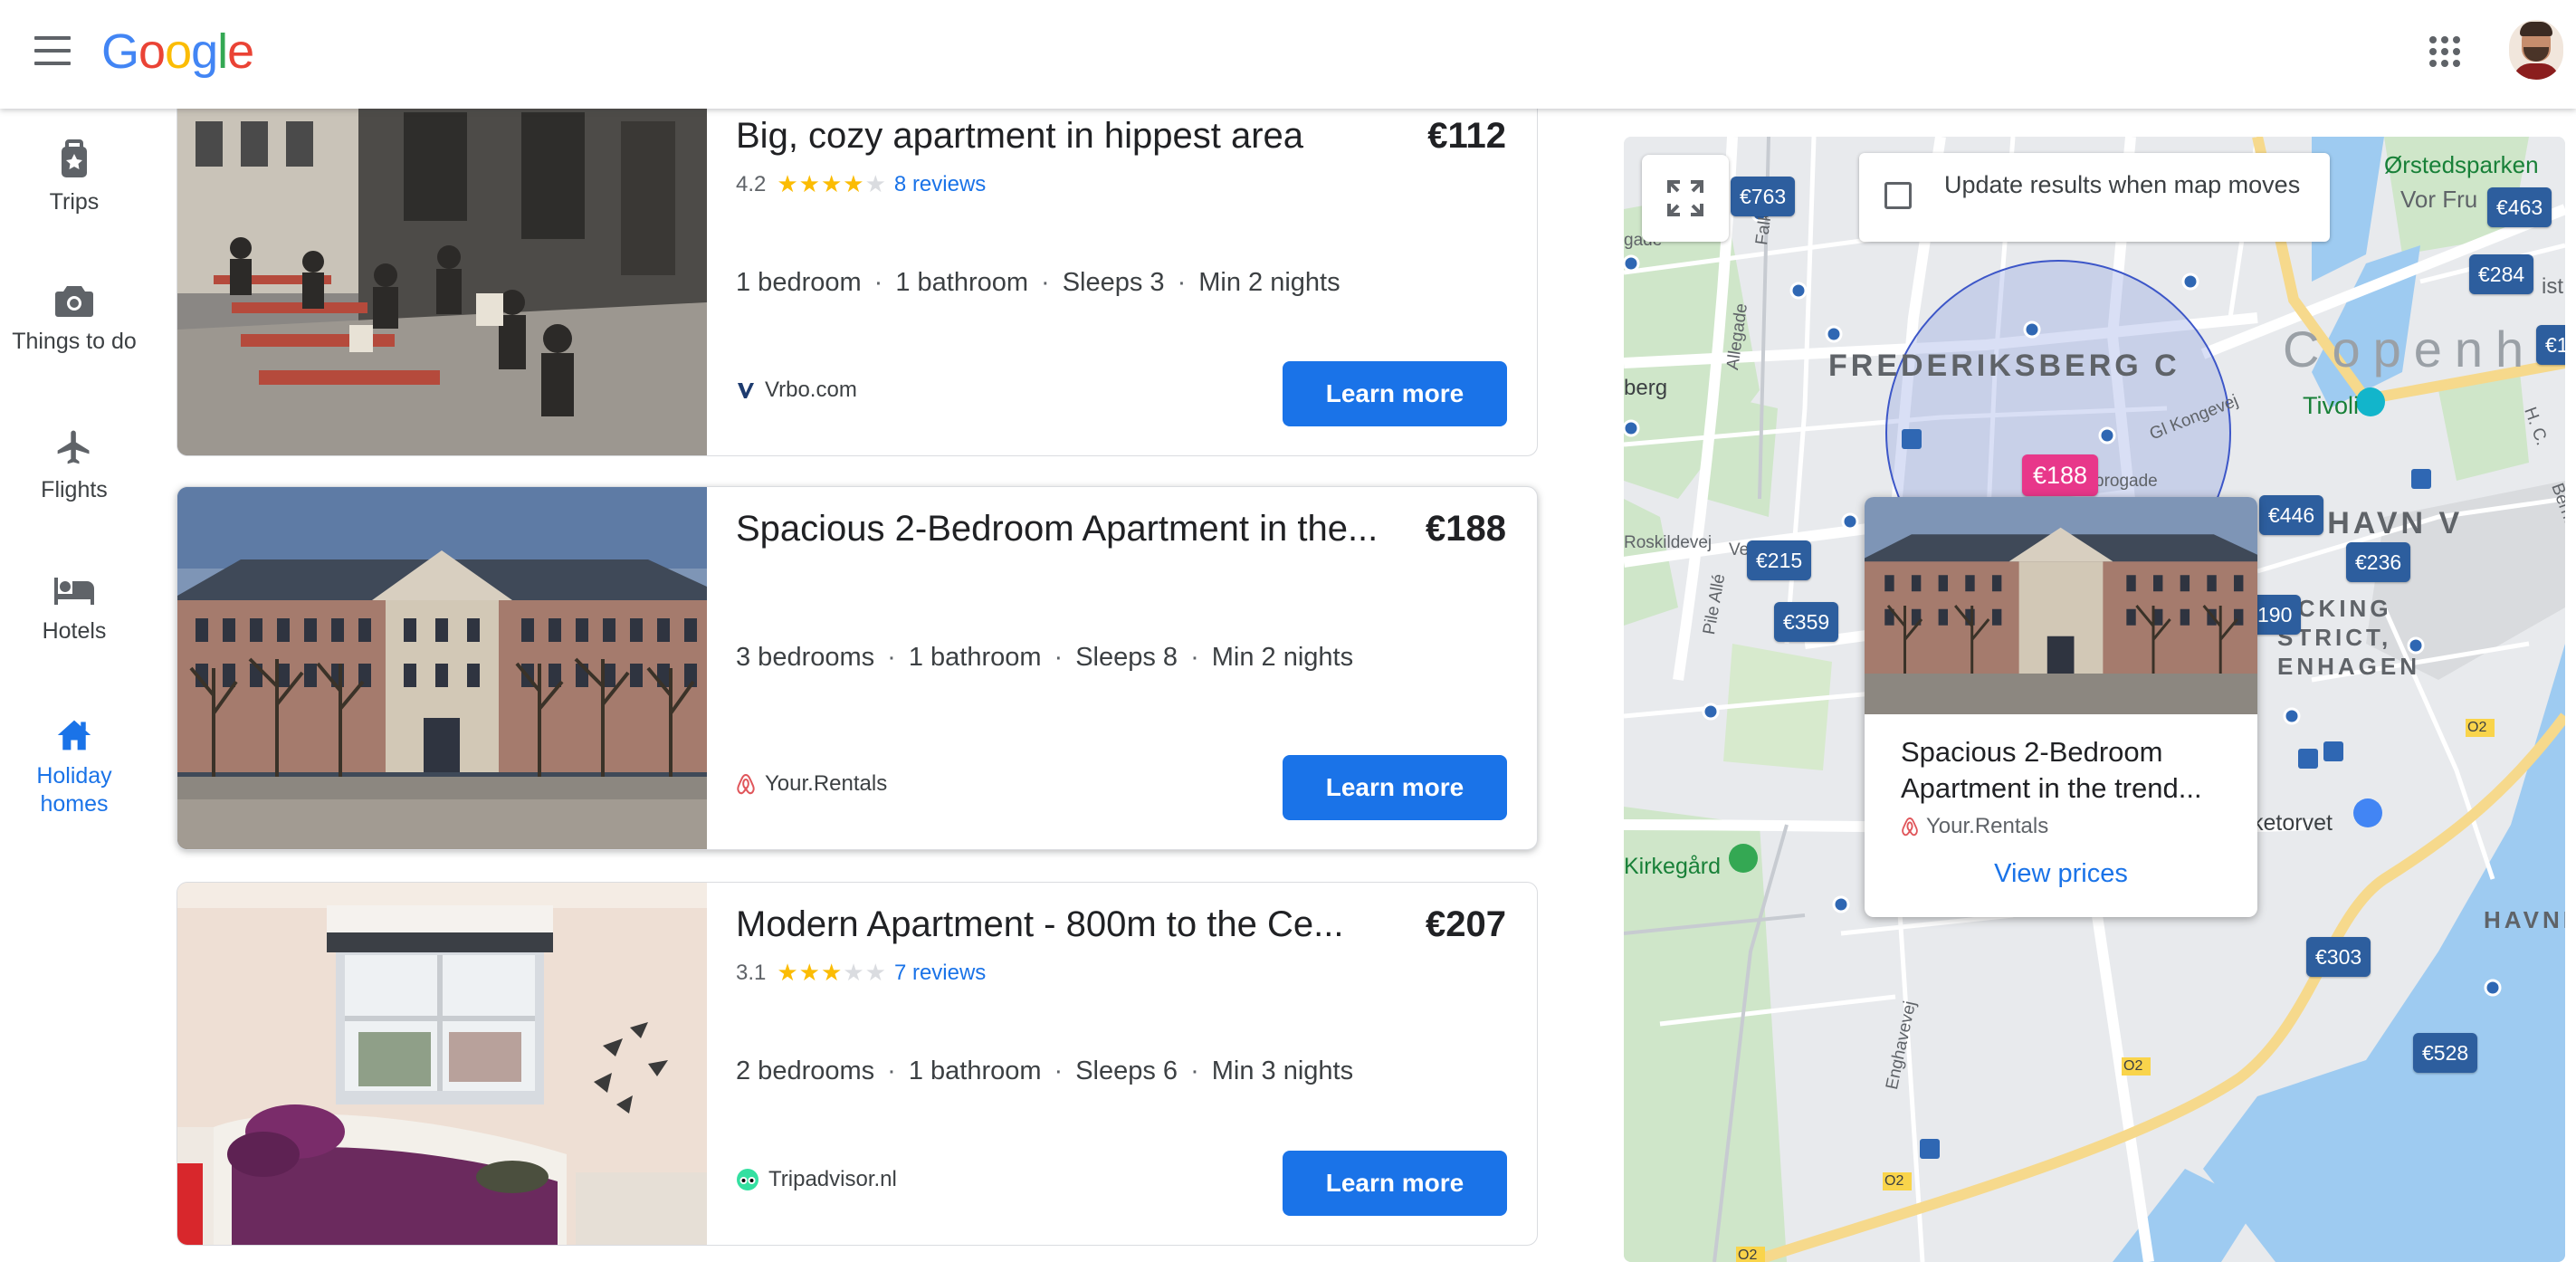 This screenshot has height=1262, width=2576. What do you see at coordinates (940, 184) in the screenshot?
I see `reviews-link: 8 reviews` at bounding box center [940, 184].